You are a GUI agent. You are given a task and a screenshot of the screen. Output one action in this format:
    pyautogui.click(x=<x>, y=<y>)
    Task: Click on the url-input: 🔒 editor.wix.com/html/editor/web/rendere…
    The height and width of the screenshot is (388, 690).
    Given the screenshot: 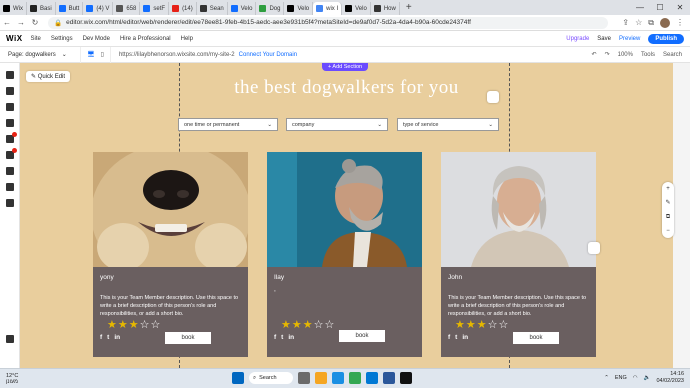 What is the action you would take?
    pyautogui.click(x=328, y=22)
    